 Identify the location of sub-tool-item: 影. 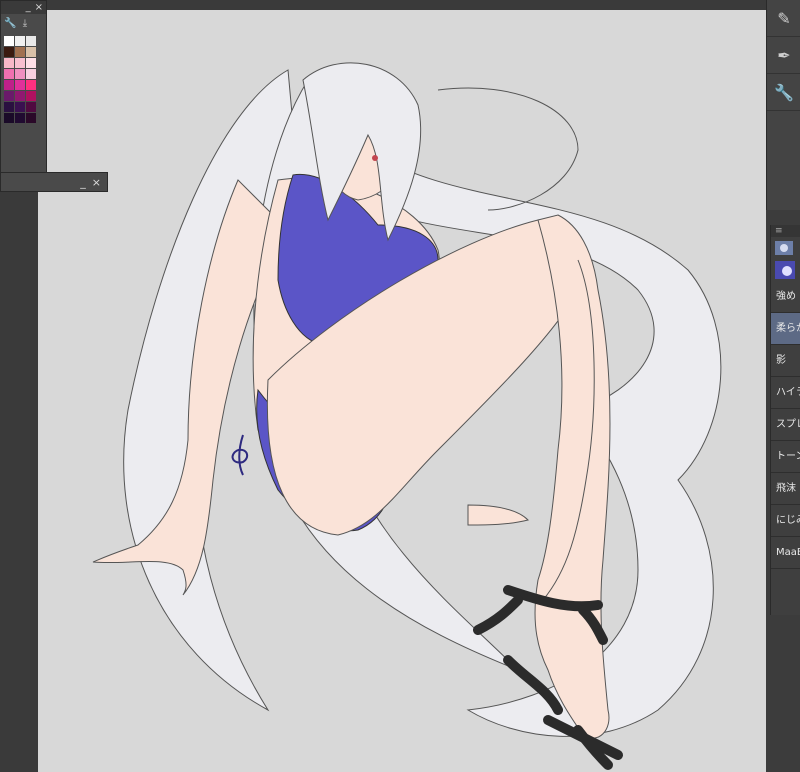
(785, 361).